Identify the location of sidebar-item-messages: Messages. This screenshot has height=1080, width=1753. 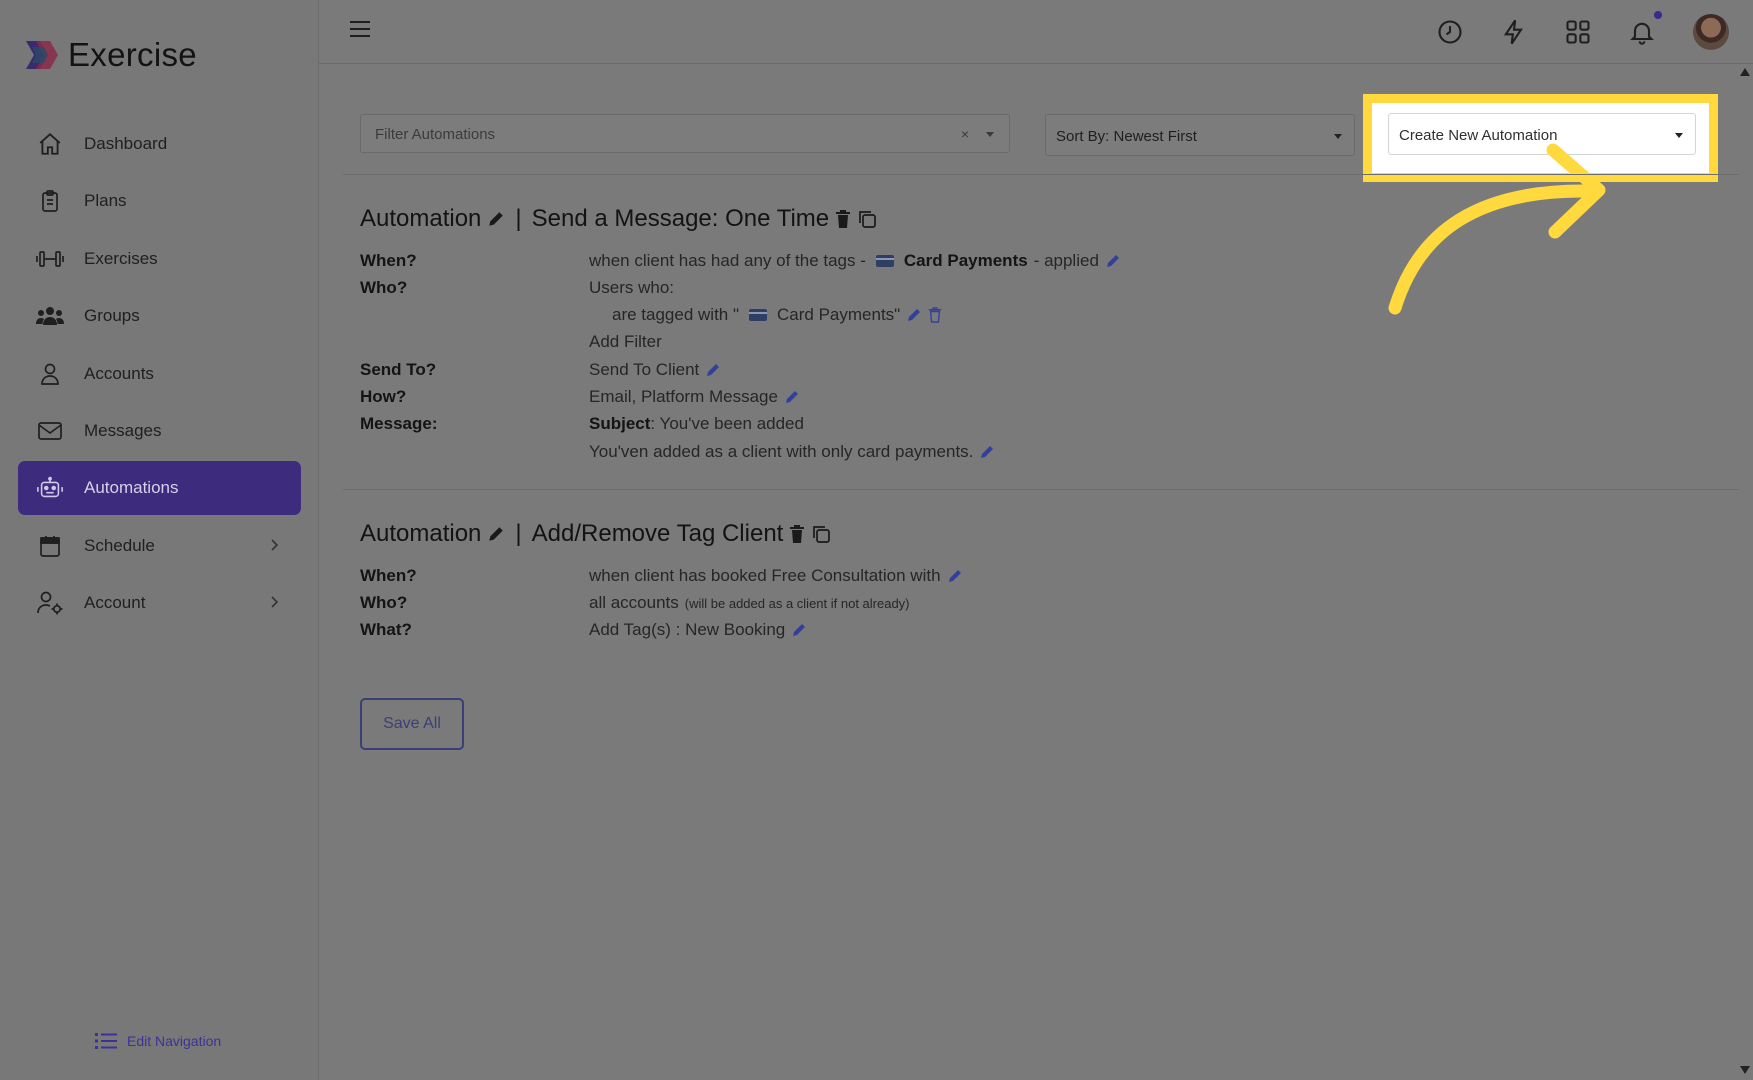
(159, 431).